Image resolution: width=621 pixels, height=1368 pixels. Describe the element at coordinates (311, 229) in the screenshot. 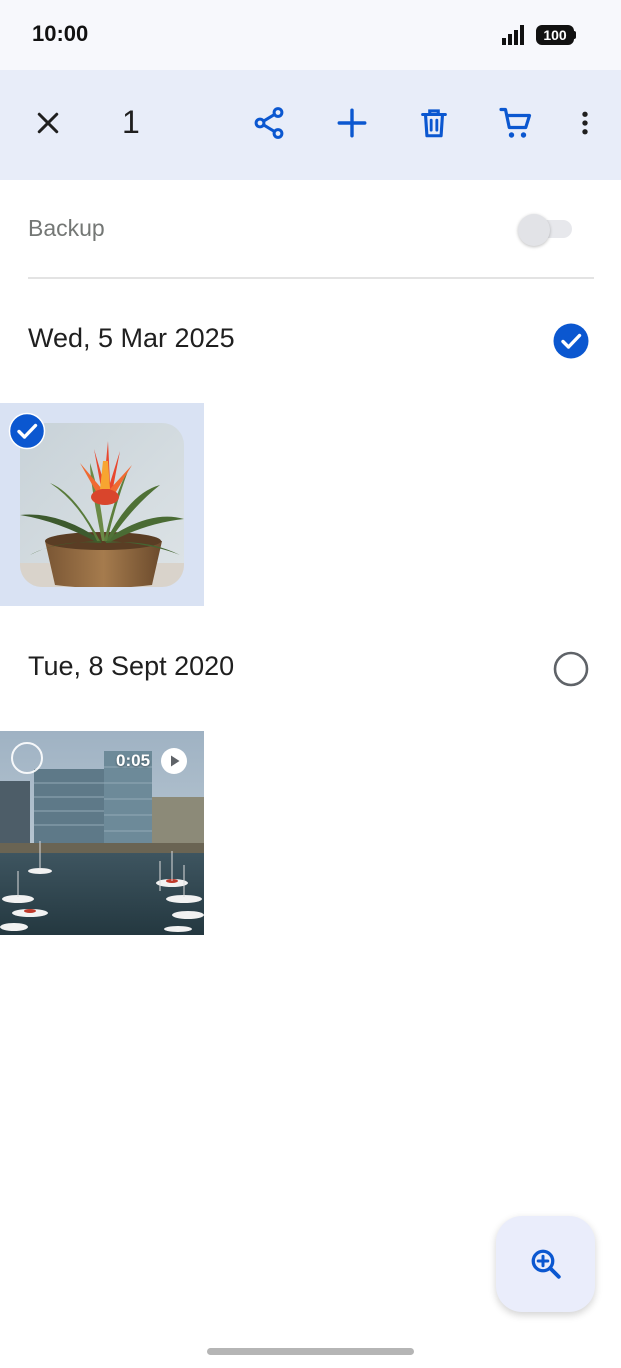

I see `backup-row: Backup` at that location.